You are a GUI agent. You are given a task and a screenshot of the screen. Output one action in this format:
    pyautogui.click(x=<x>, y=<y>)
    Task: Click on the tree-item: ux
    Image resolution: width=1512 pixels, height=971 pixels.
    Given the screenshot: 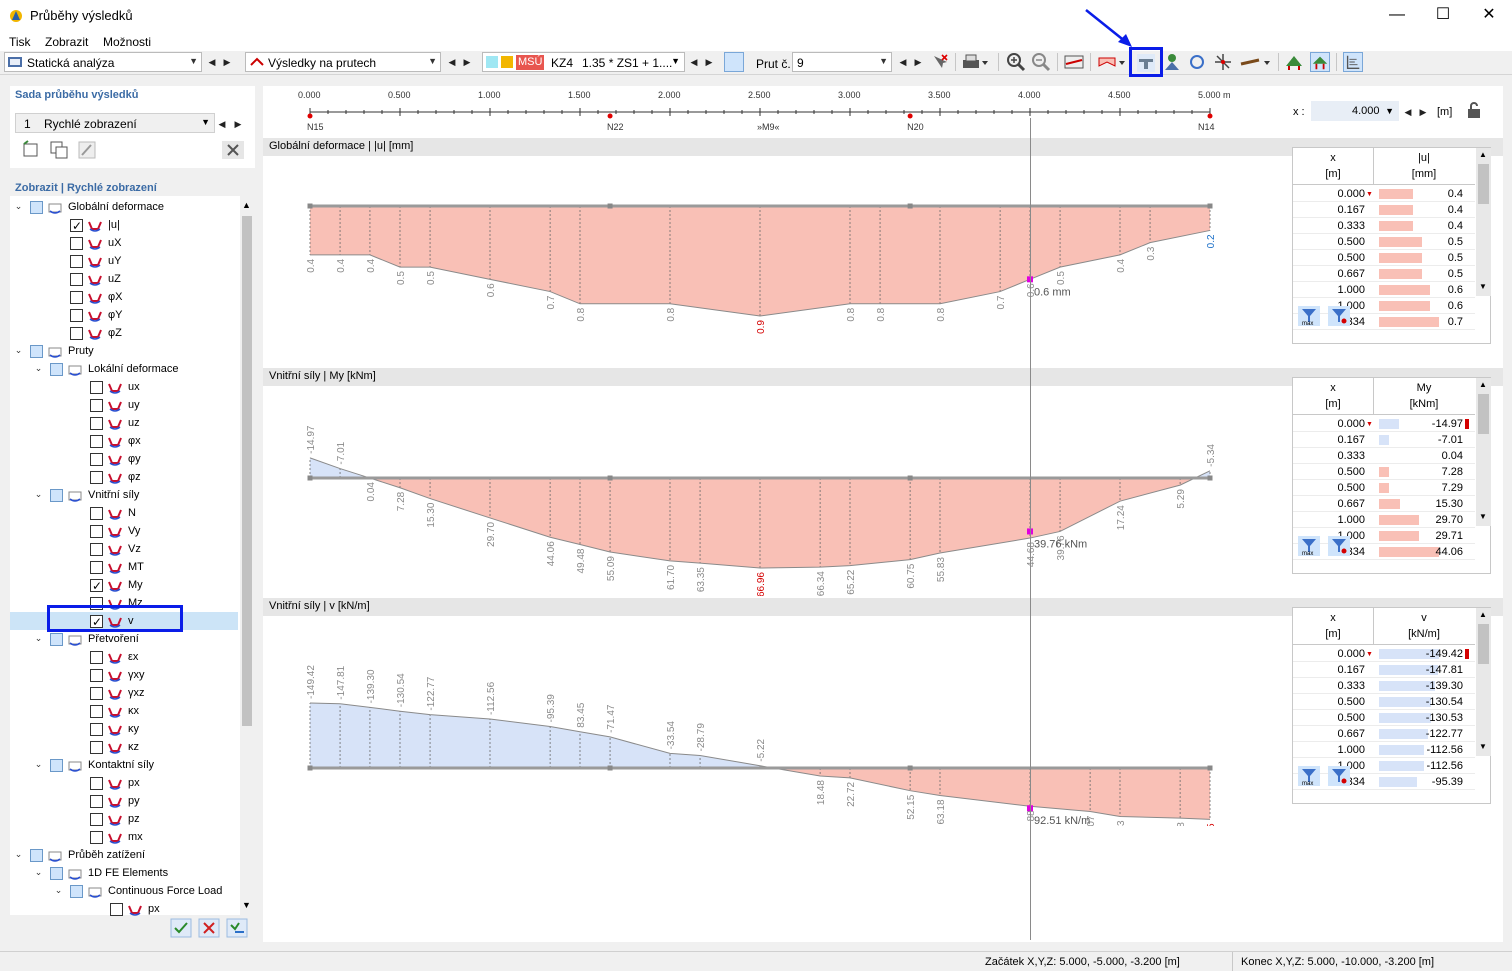 What is the action you would take?
    pyautogui.click(x=124, y=387)
    